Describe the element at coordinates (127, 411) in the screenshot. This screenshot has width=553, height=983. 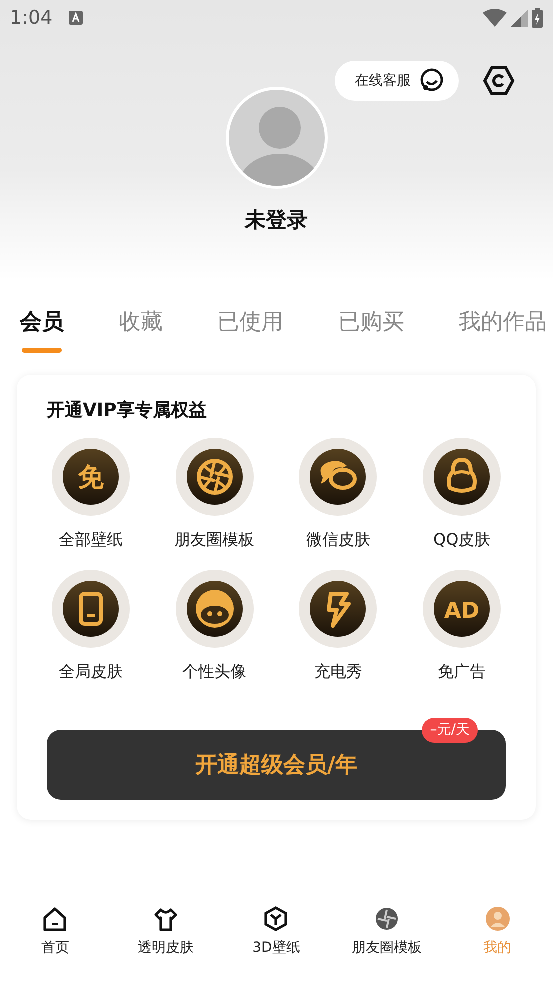
I see `card-title: 开通VIP享专属权益` at that location.